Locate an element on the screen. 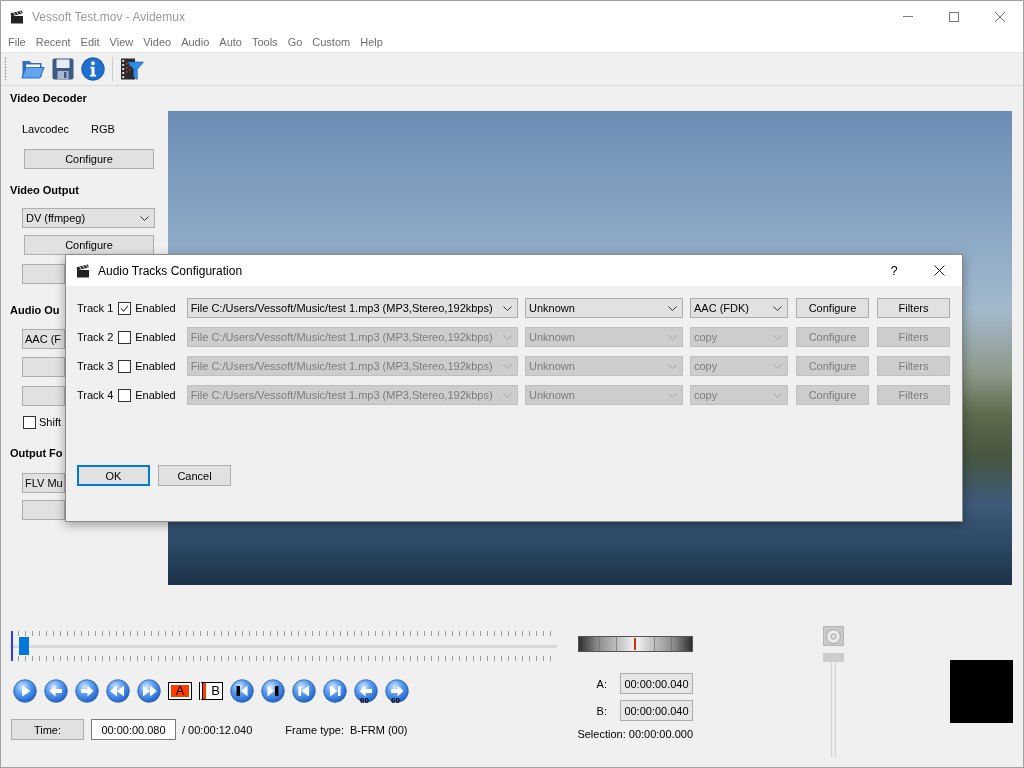  frame-type-label: Frame type: is located at coordinates (315, 729).